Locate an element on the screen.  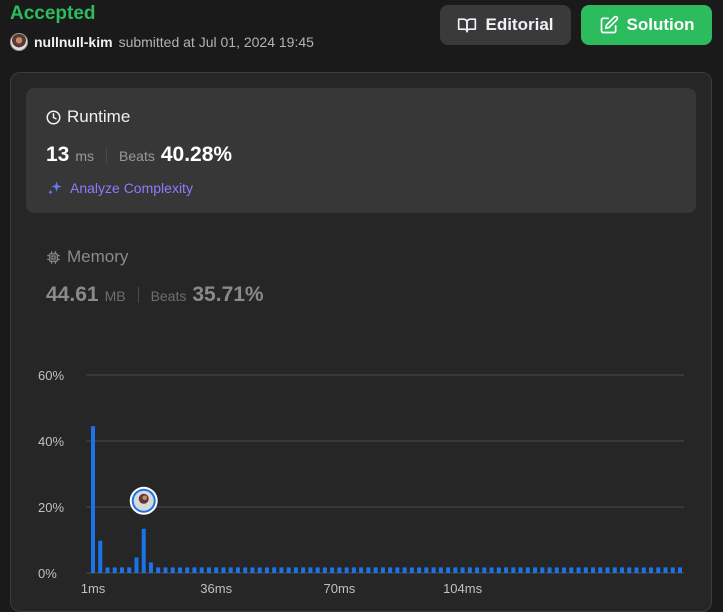
y-tick-label: 0% is located at coordinates (47, 573).